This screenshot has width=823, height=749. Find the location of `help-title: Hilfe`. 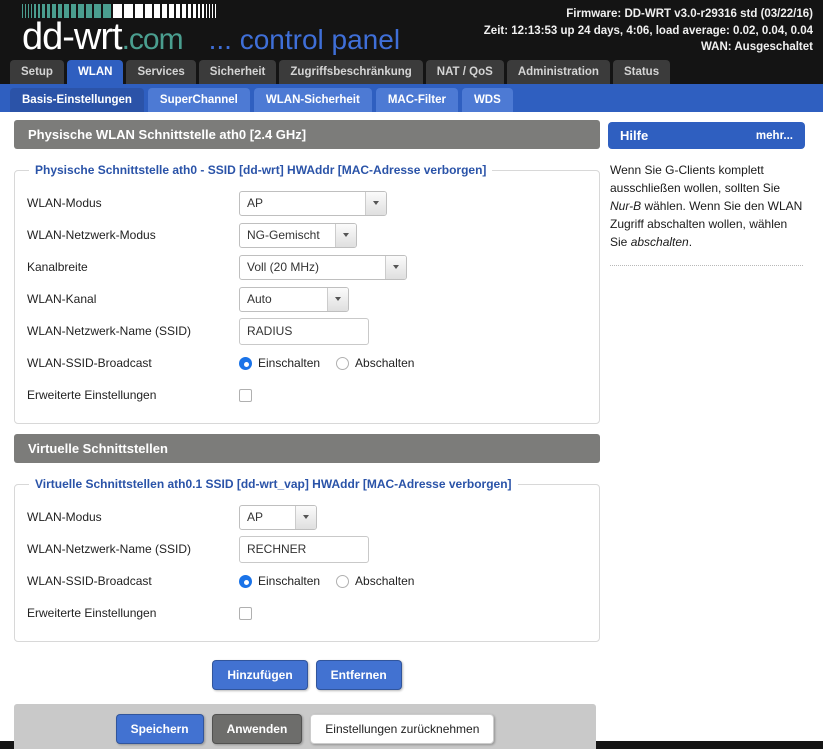

help-title: Hilfe is located at coordinates (634, 135).